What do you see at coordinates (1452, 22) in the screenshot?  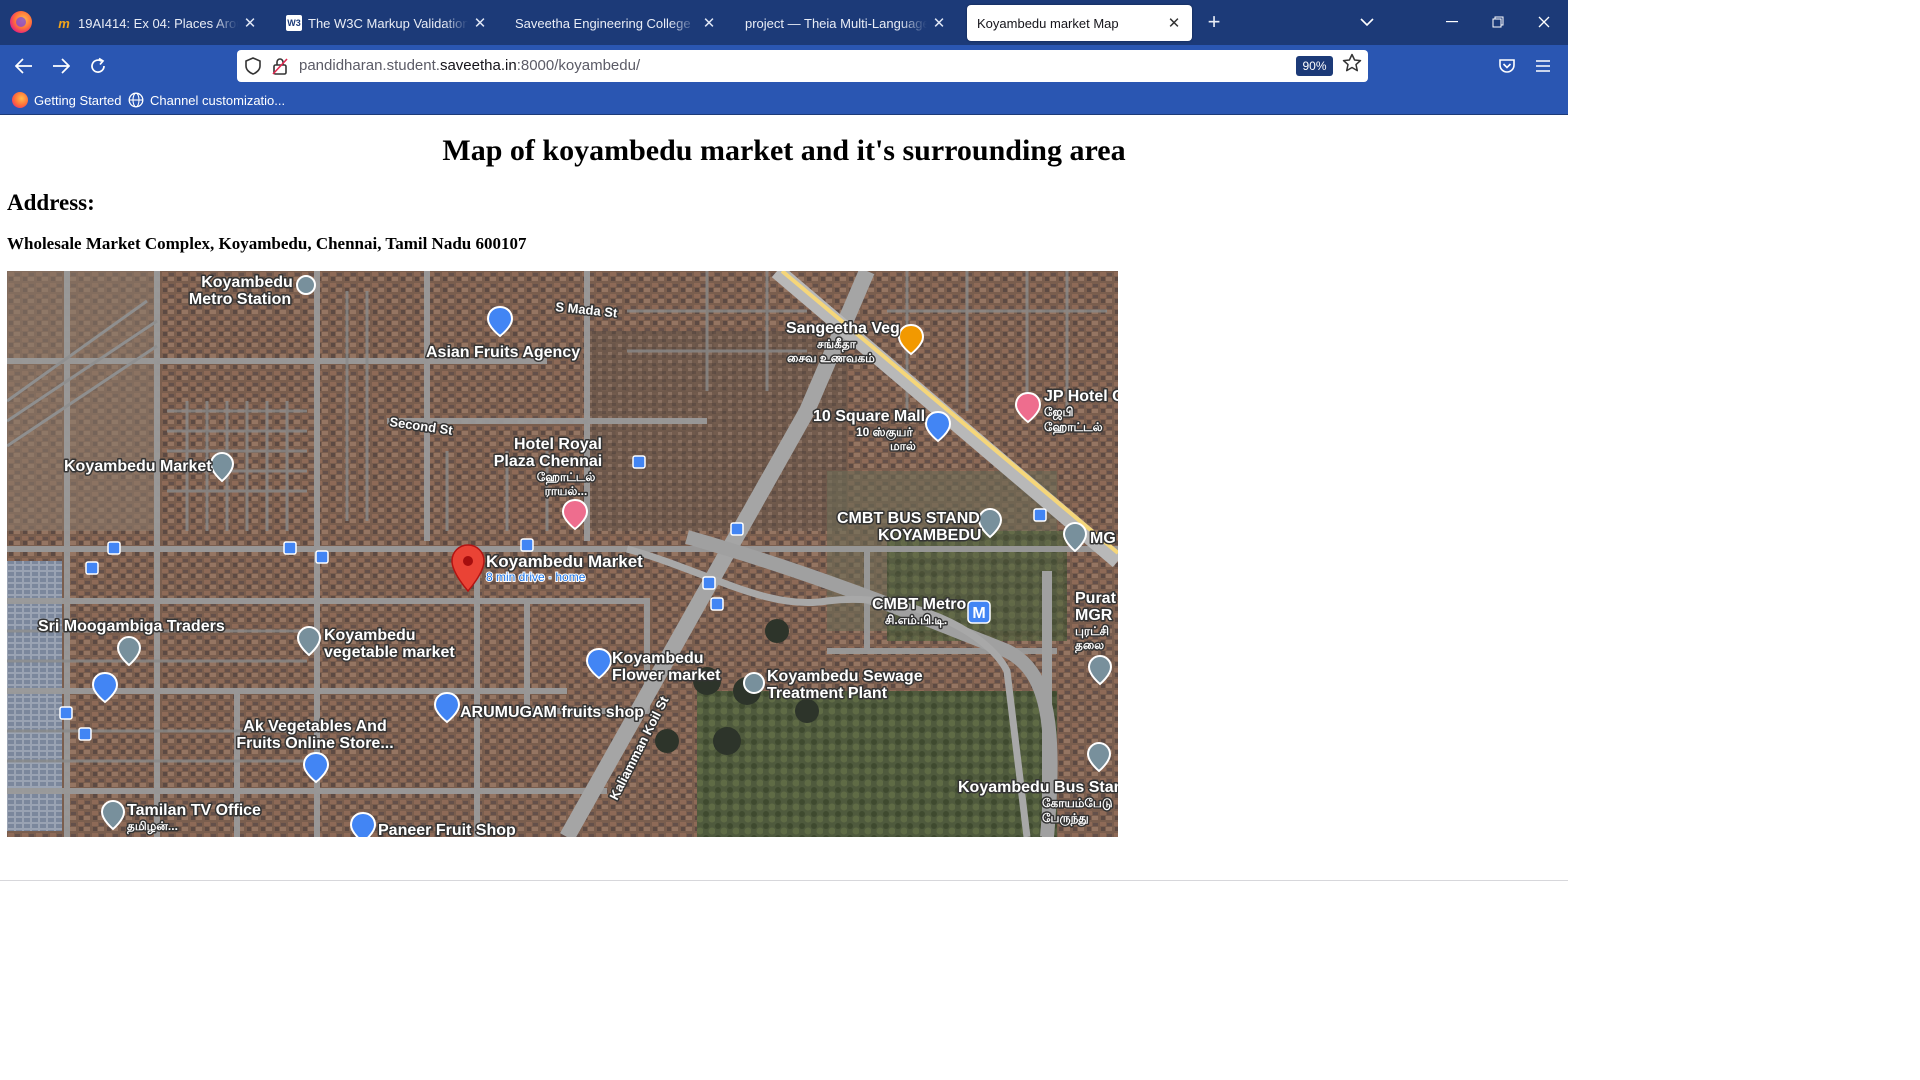 I see `minimize-window-icon` at bounding box center [1452, 22].